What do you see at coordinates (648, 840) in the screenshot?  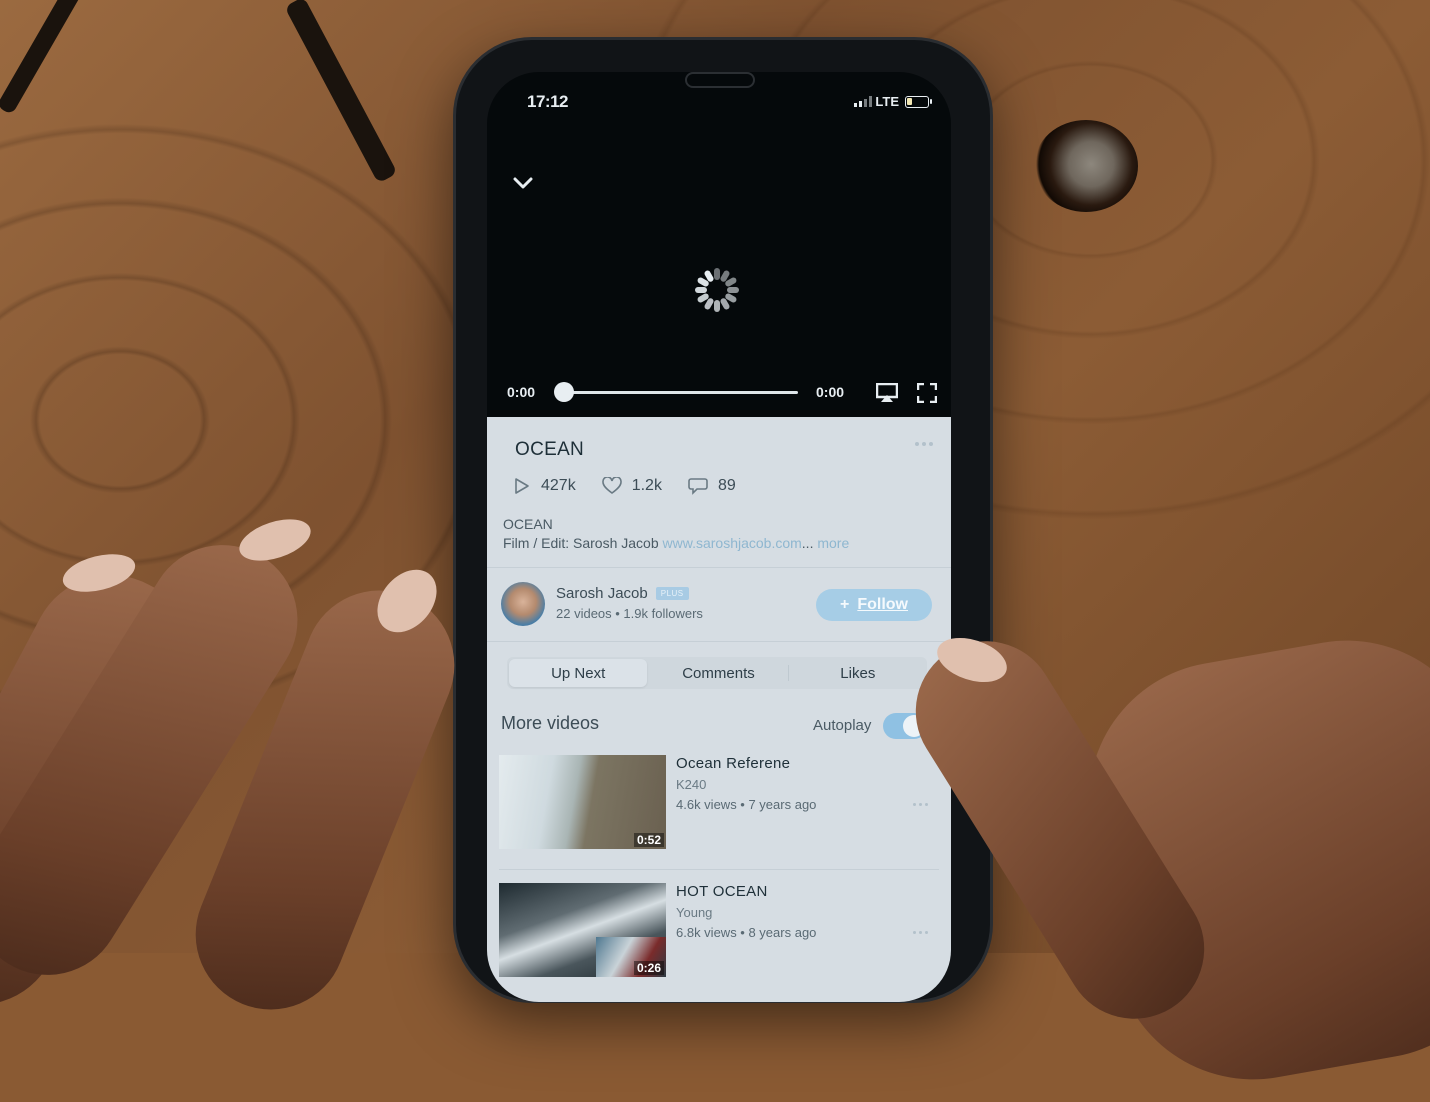 I see `video-duration: 0:52` at bounding box center [648, 840].